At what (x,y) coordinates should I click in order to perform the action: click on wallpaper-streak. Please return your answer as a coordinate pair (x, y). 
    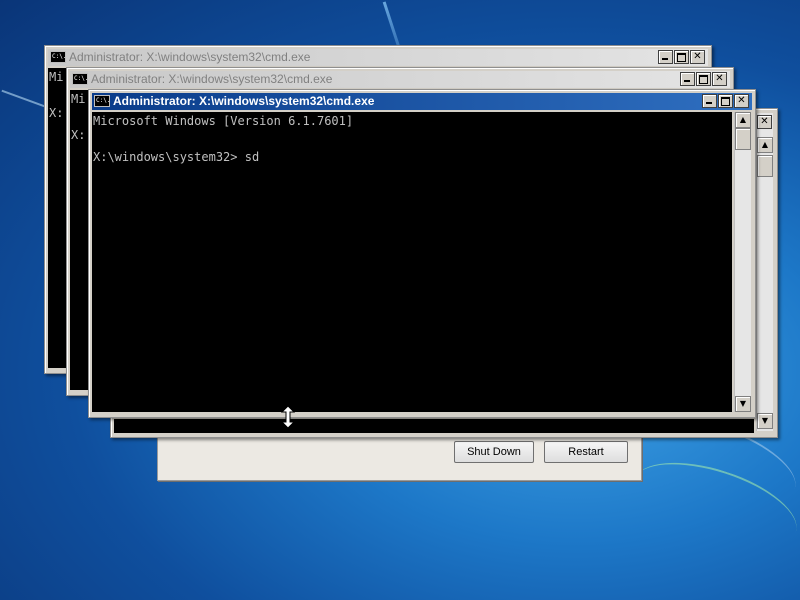
    Looking at the image, I should click on (711, 506).